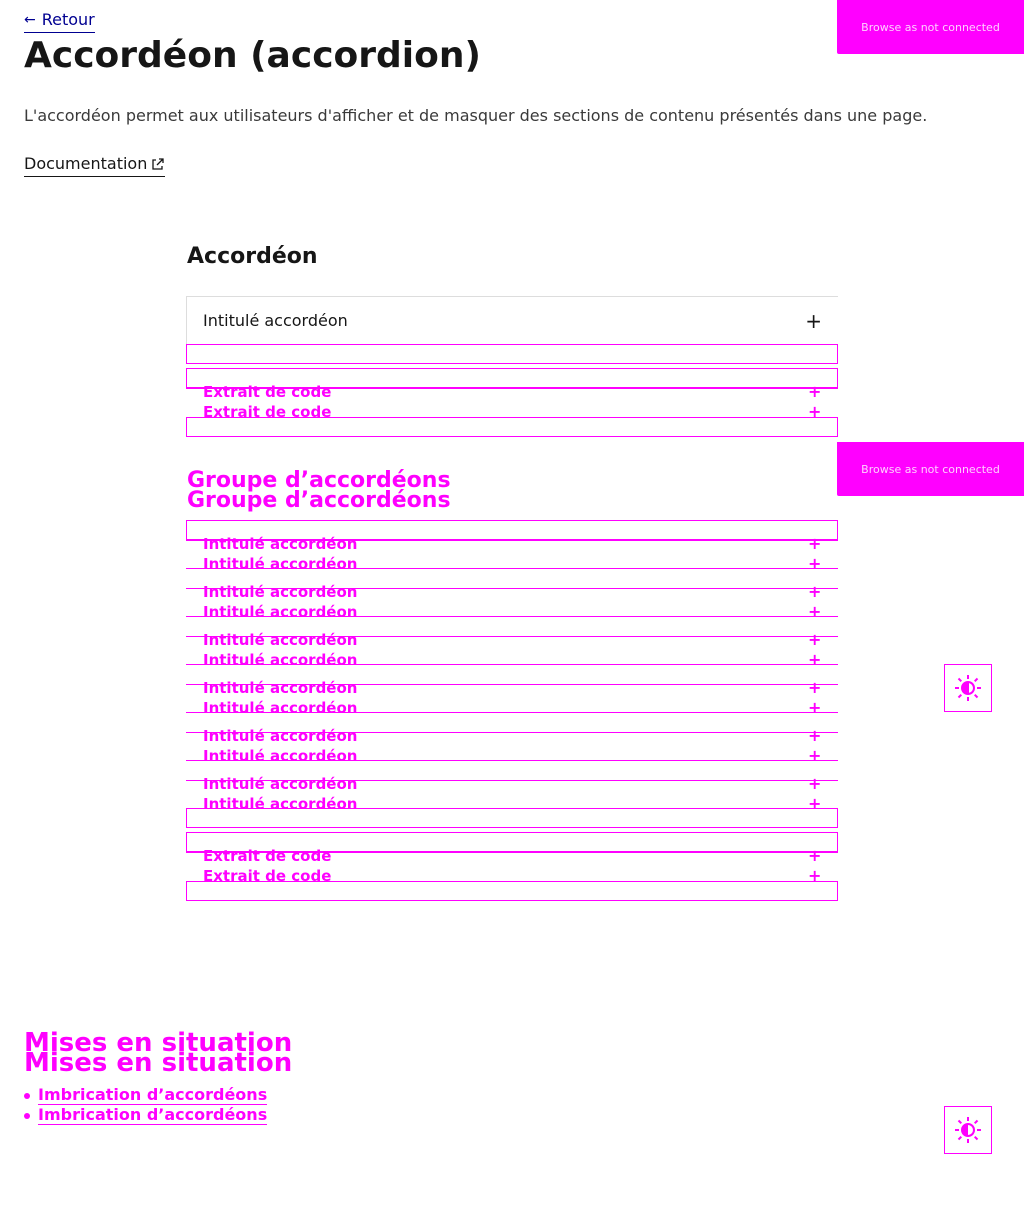 Image resolution: width=1024 pixels, height=1208 pixels. I want to click on documentation-label: Documentation, so click(86, 163).